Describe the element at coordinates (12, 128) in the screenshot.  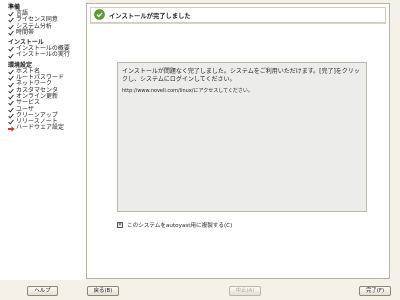
I see `current-step-arrow-icon` at that location.